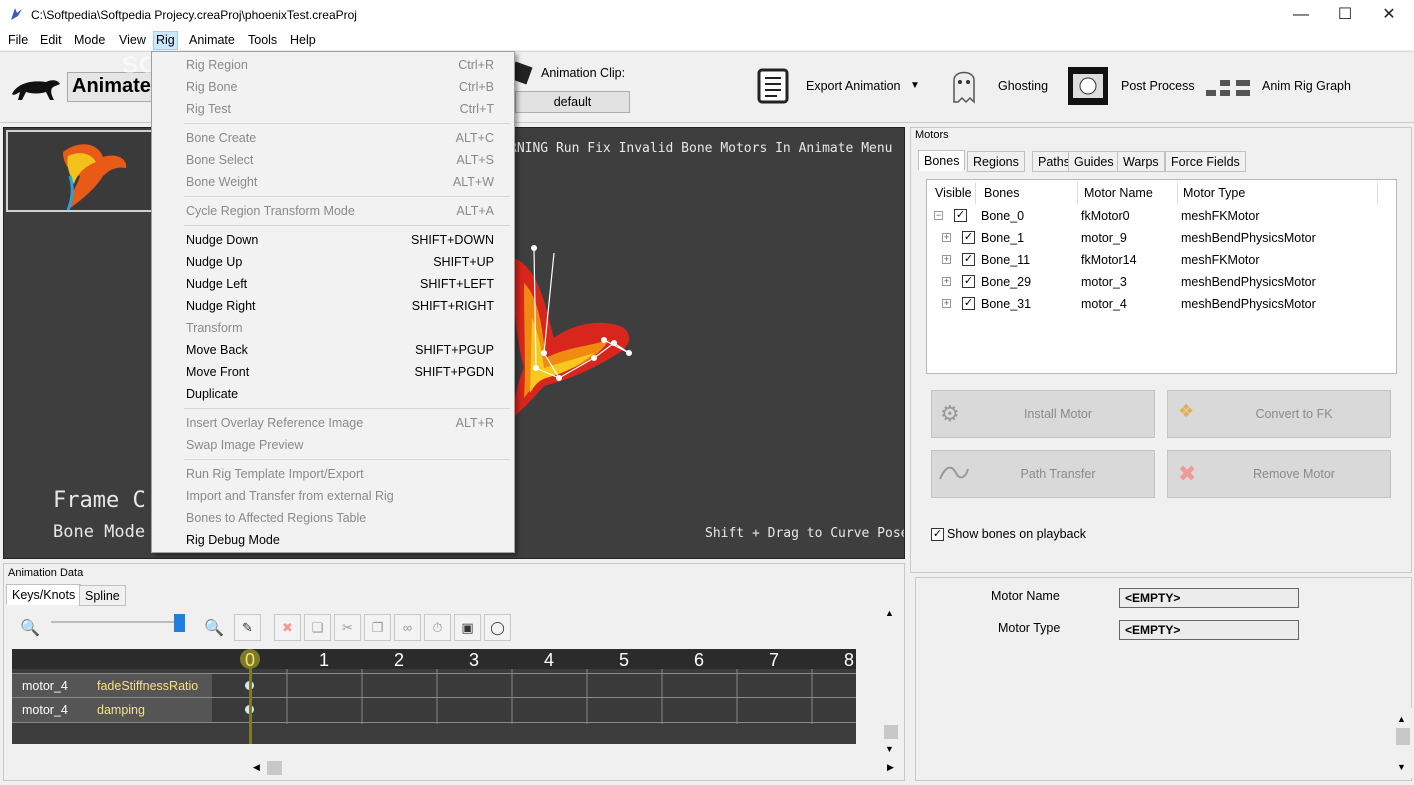 This screenshot has width=1414, height=785. I want to click on menu-item-bone-weight: Bone Weight ALT+W, so click(333, 182).